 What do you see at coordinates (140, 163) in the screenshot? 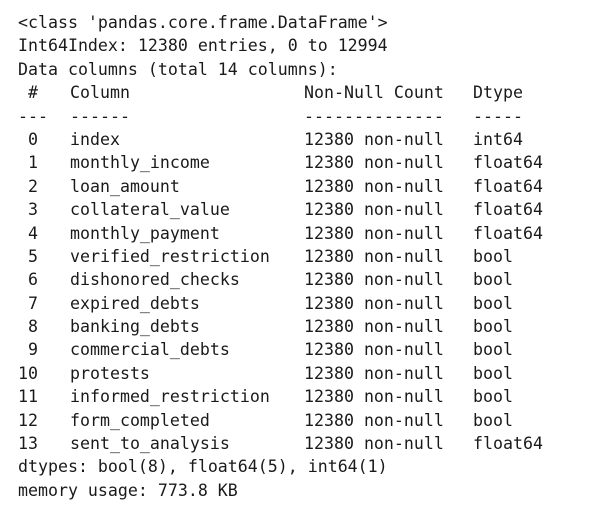
I see `row-column-name: monthly_income` at bounding box center [140, 163].